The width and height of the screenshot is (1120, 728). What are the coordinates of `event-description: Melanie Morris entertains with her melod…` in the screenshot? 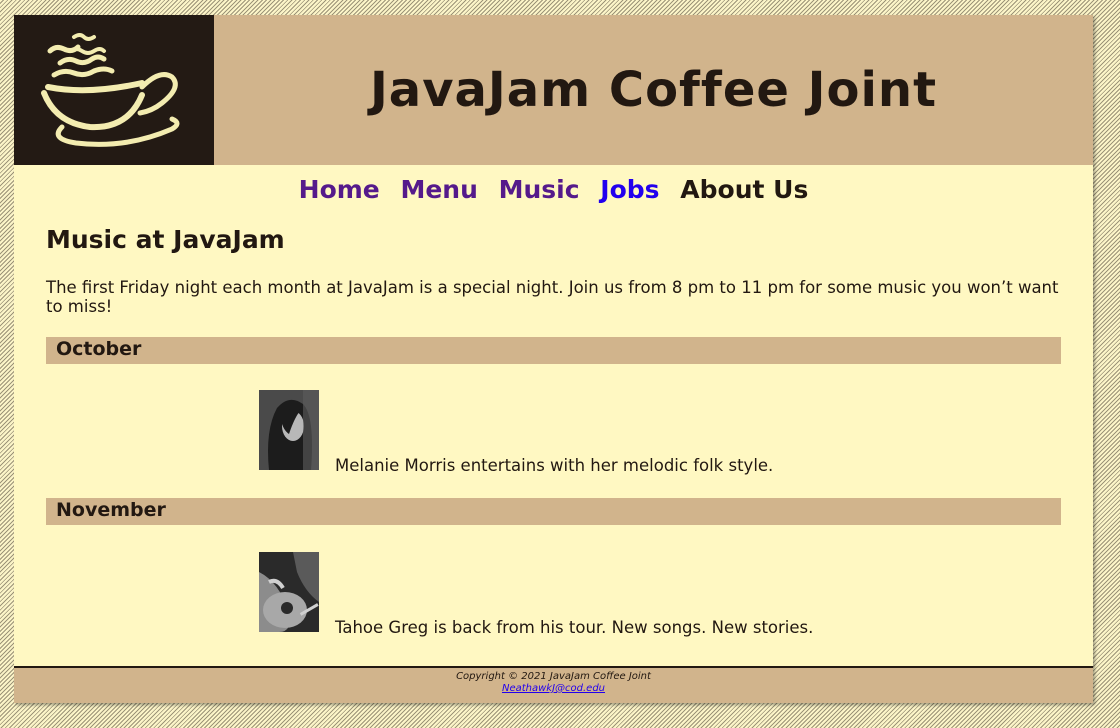 It's located at (554, 465).